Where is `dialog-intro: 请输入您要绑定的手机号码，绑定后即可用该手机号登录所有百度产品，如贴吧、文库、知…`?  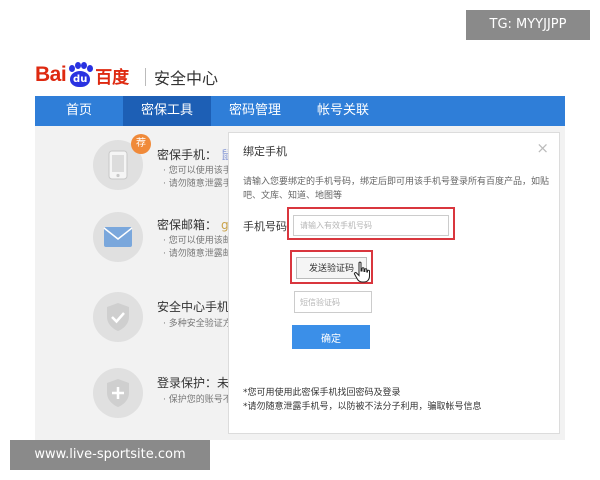 dialog-intro: 请输入您要绑定的手机号码，绑定后即可用该手机号登录所有百度产品，如贴吧、文库、知… is located at coordinates (396, 189).